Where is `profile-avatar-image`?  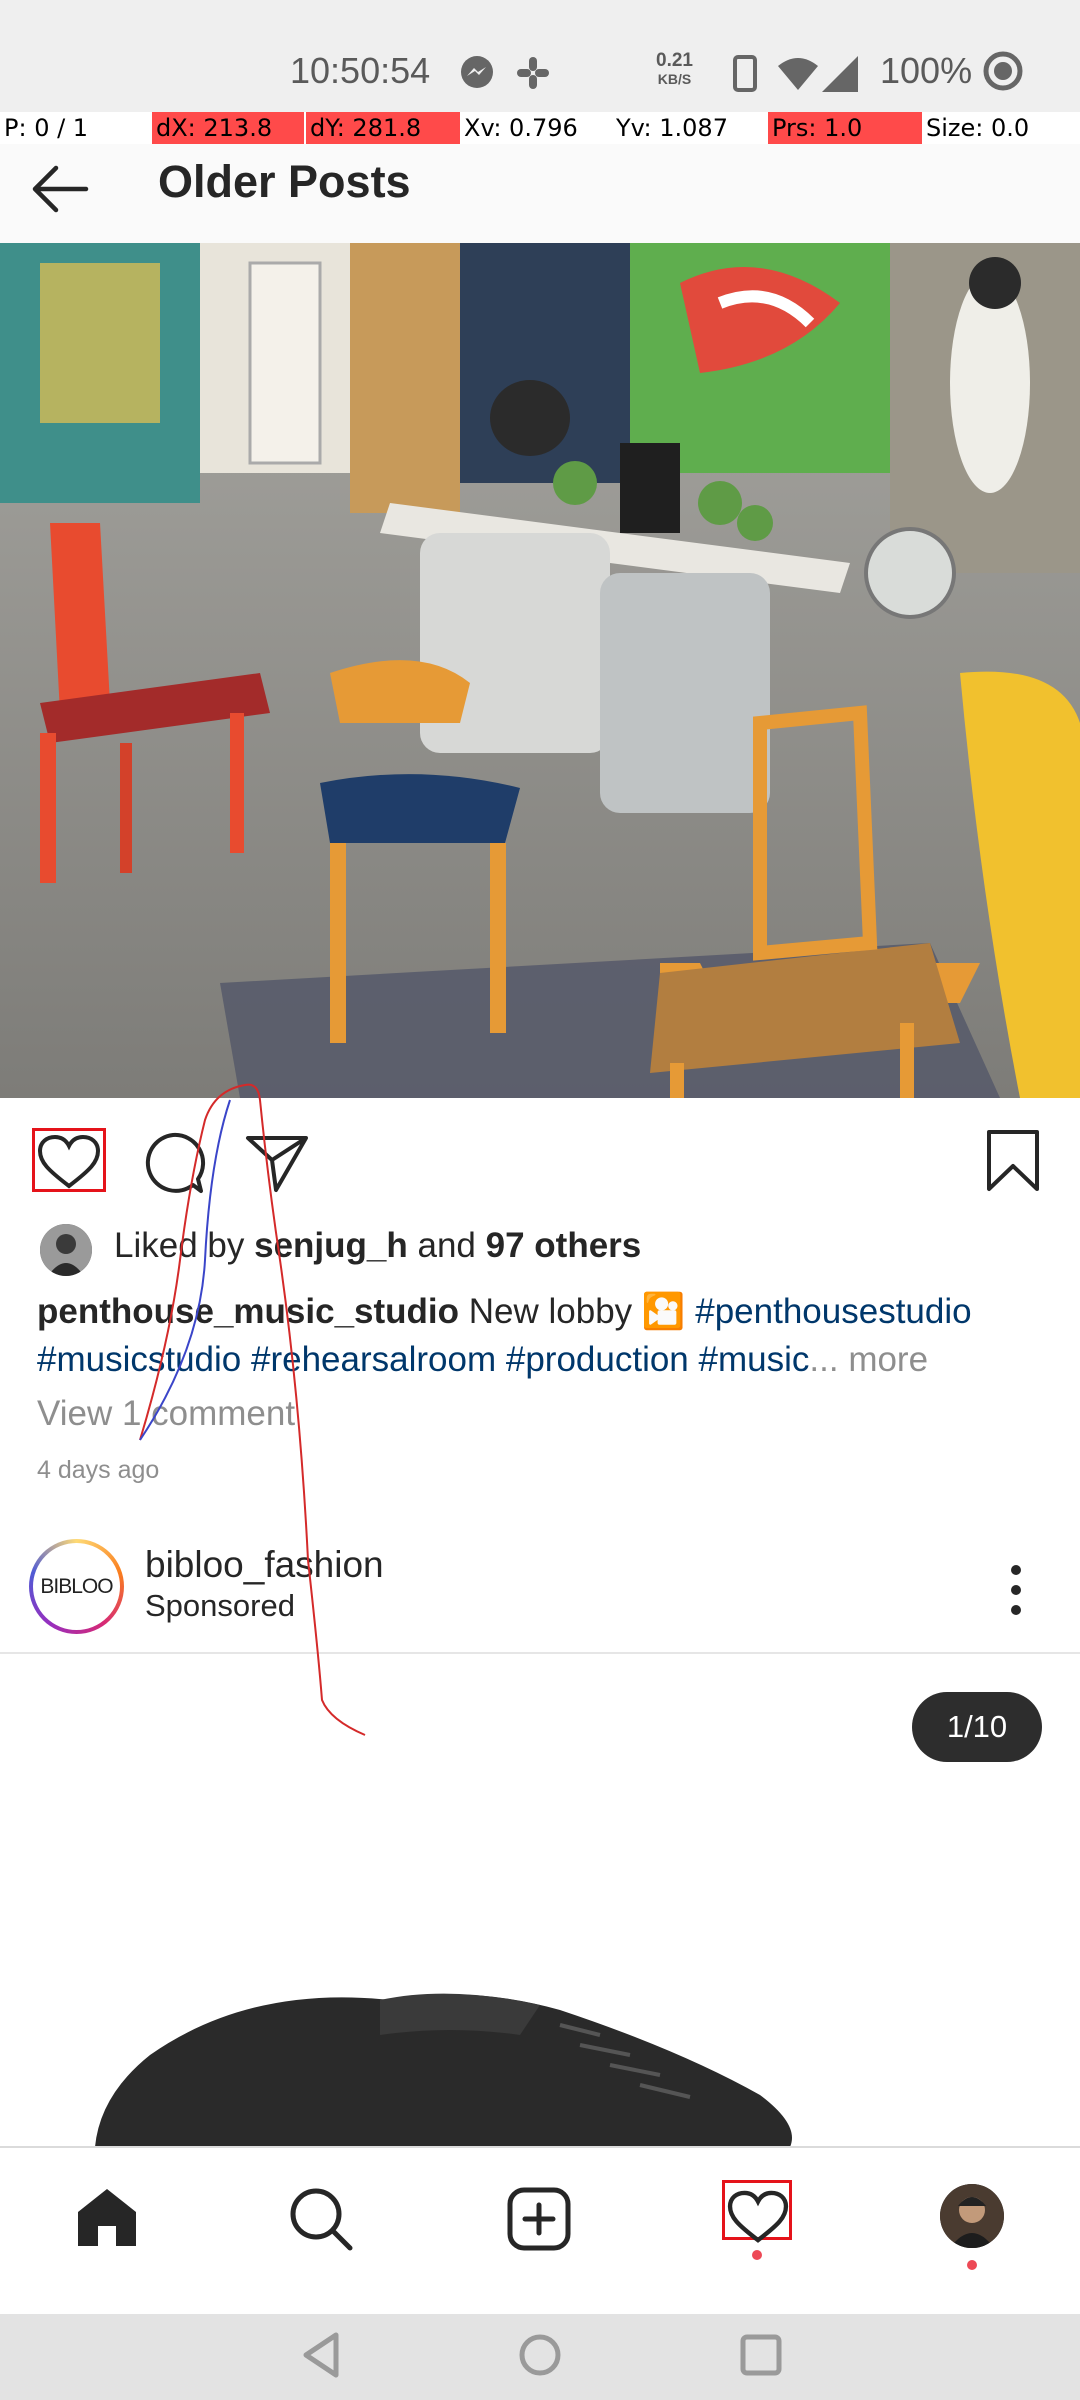
profile-avatar-image is located at coordinates (972, 2216).